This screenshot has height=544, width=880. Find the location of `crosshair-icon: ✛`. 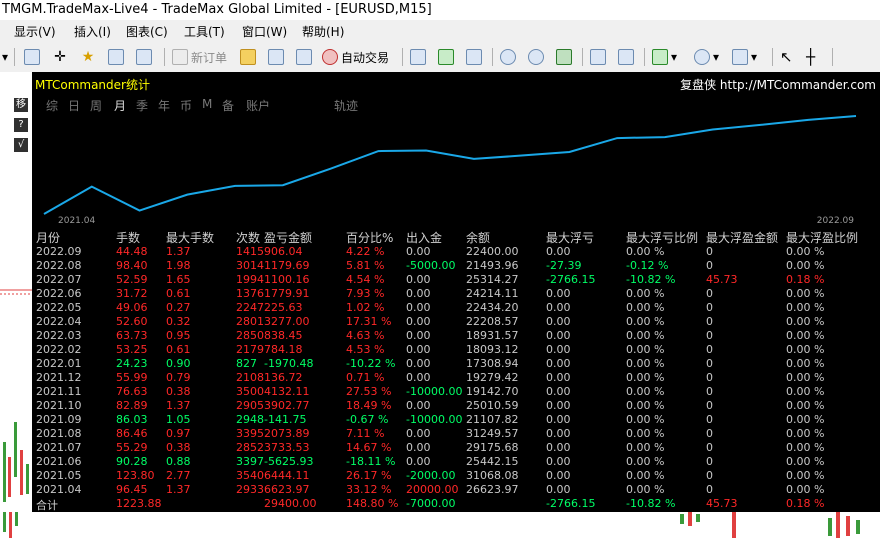

crosshair-icon: ✛ is located at coordinates (60, 57).